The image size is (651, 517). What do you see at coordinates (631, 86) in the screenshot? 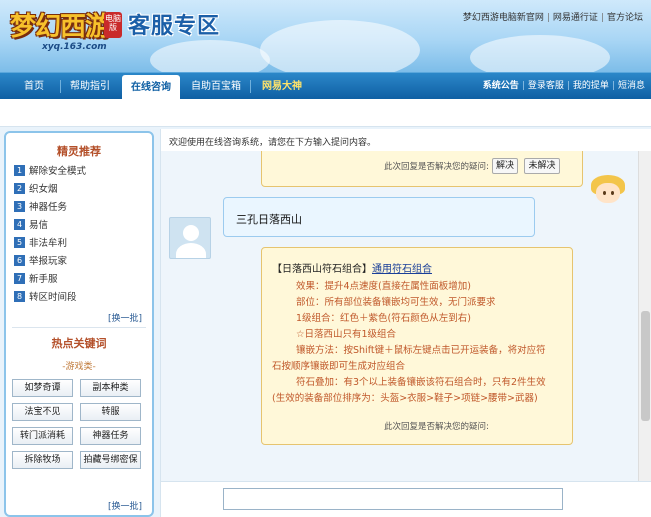
I see `messages-link: 短消息` at bounding box center [631, 86].